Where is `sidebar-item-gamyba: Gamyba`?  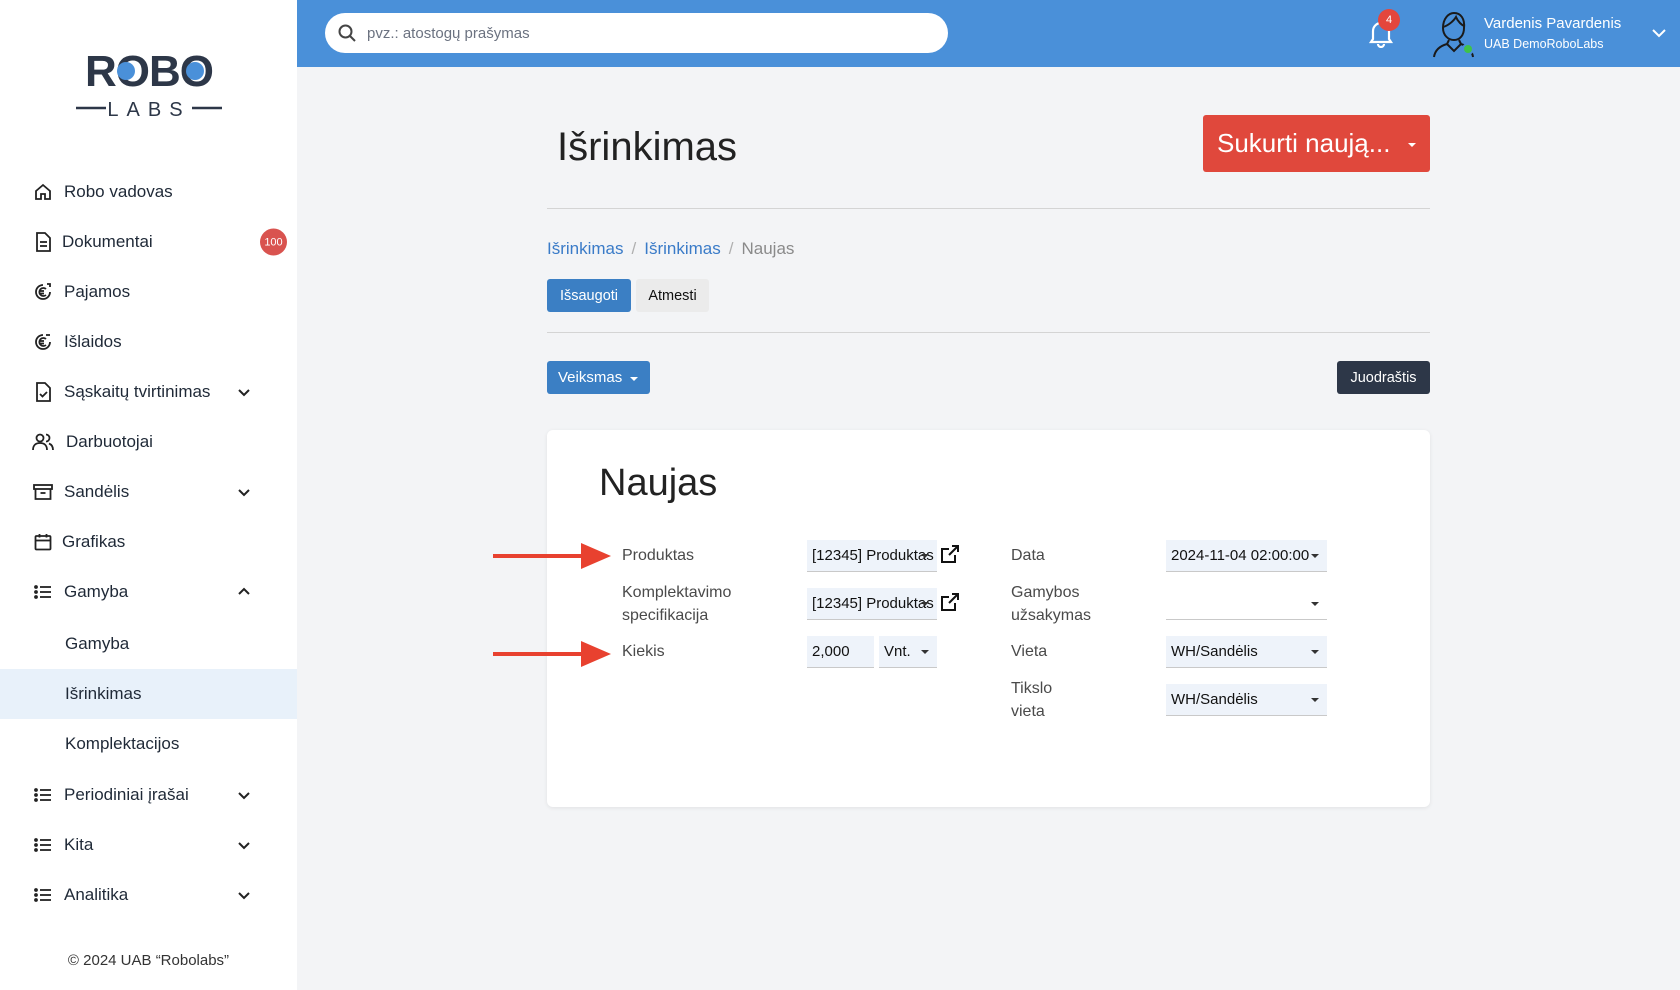
sidebar-item-gamyba: Gamyba is located at coordinates (148, 592).